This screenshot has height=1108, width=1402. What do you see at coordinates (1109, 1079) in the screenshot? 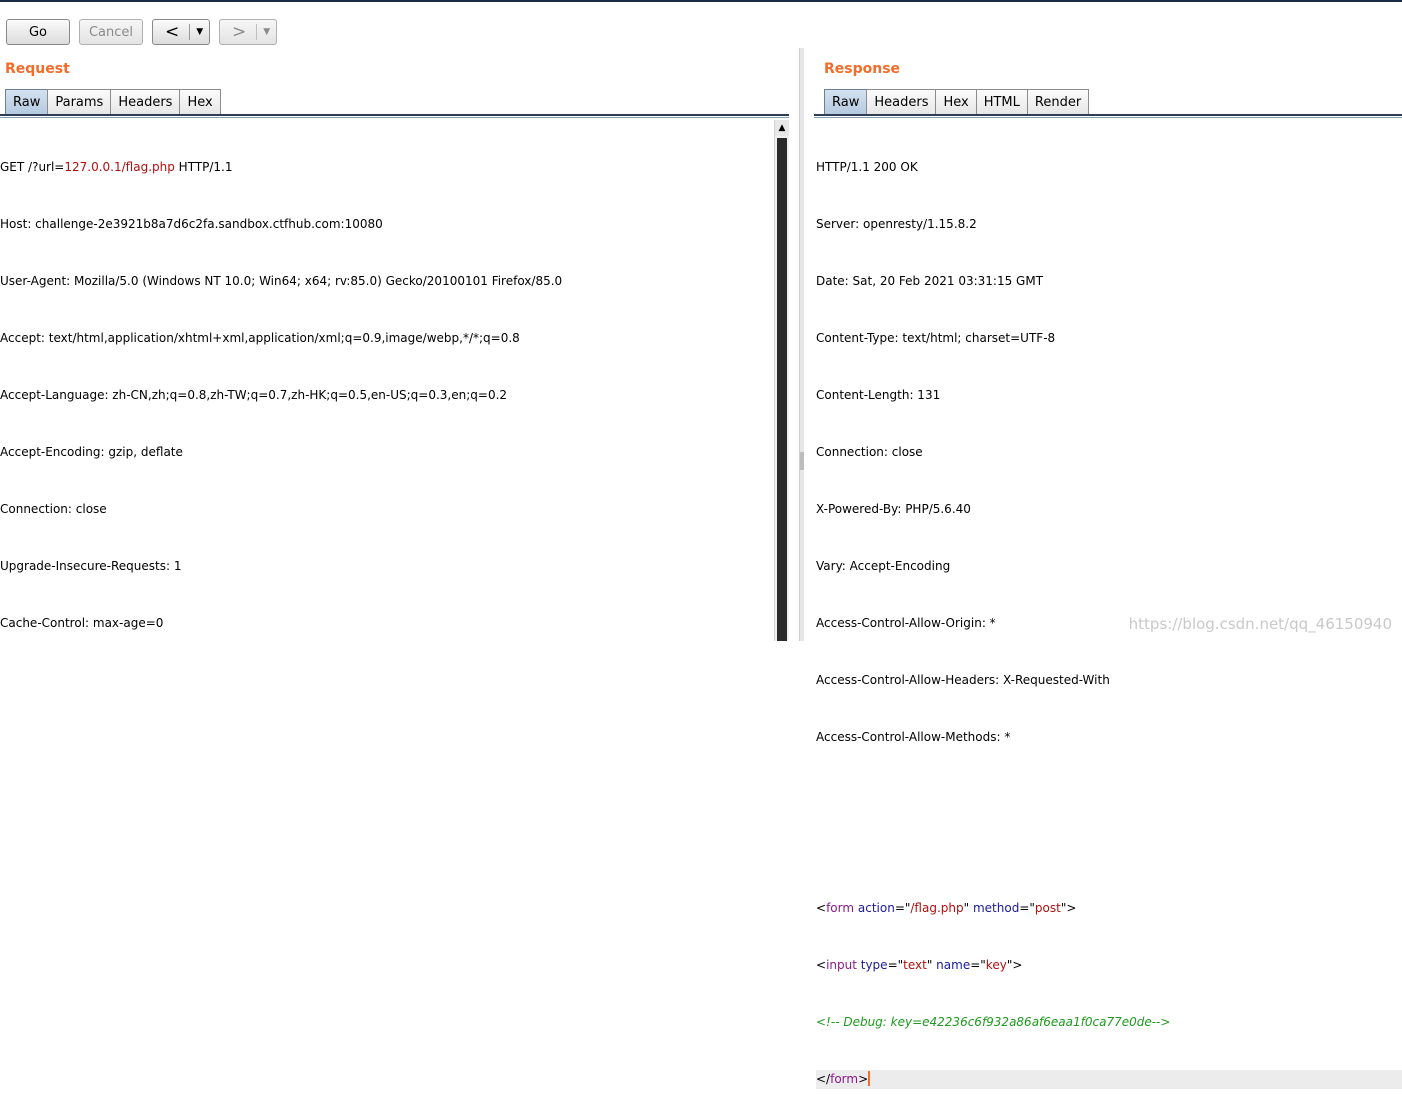
I see `body-form-close-line: </form>` at bounding box center [1109, 1079].